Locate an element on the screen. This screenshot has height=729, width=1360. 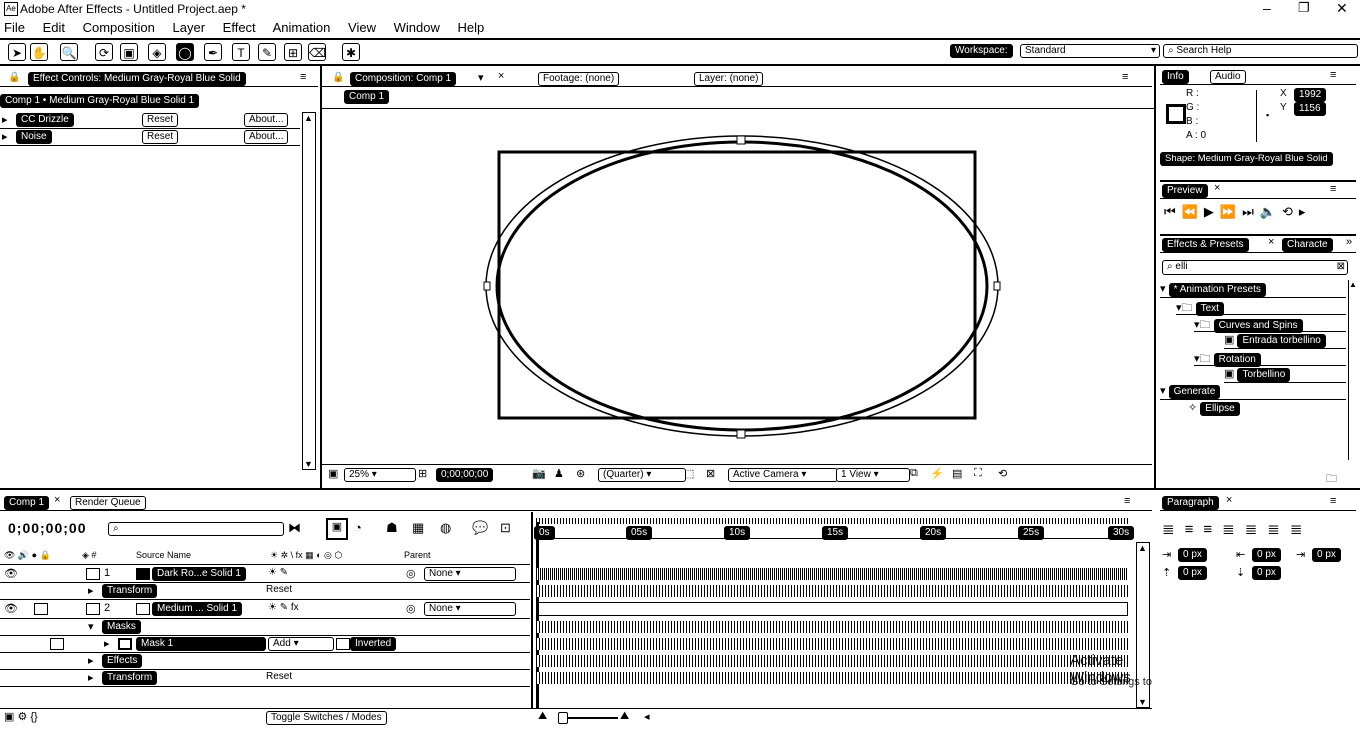
reset-exposure-icon: ⟲ is located at coordinates (1002, 473).